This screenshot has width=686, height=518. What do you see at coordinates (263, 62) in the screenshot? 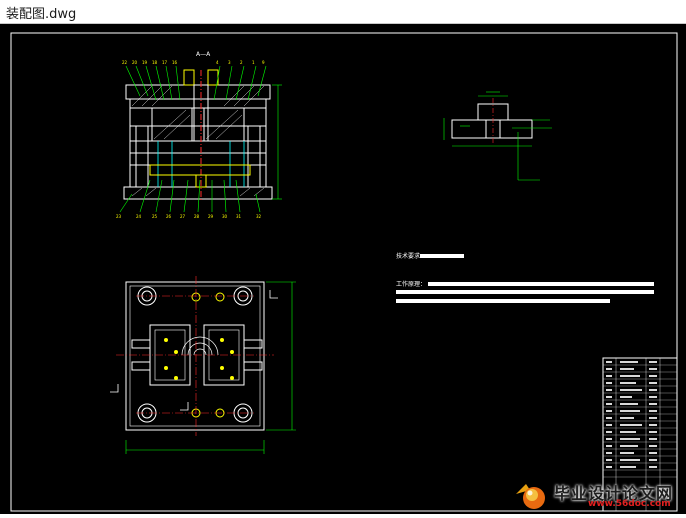
I see `svg-text: 9` at bounding box center [263, 62].